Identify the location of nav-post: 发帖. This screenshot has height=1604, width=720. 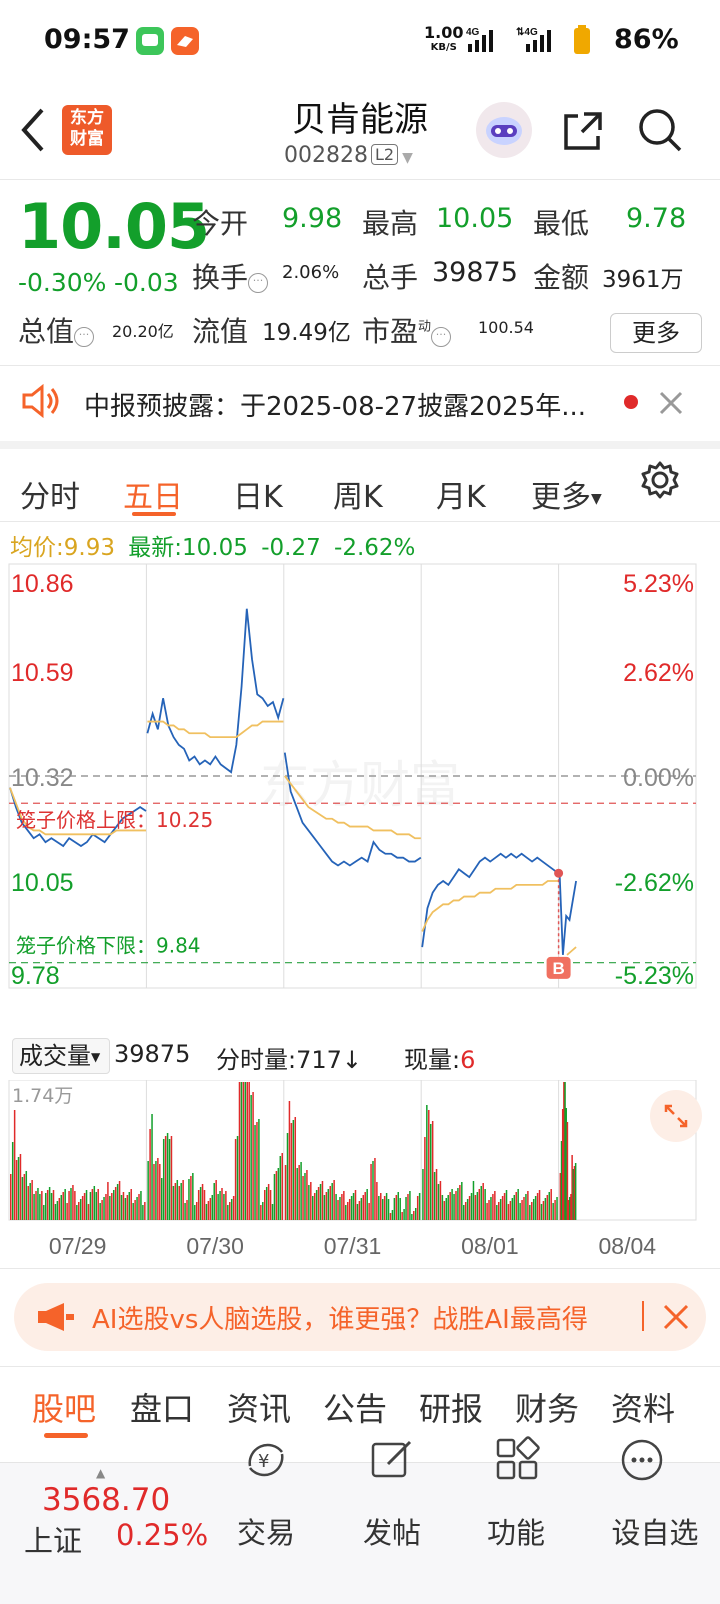
(392, 1531).